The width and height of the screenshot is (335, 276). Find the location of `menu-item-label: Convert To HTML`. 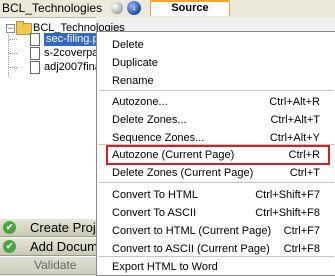

menu-item-label: Convert To HTML is located at coordinates (155, 195).